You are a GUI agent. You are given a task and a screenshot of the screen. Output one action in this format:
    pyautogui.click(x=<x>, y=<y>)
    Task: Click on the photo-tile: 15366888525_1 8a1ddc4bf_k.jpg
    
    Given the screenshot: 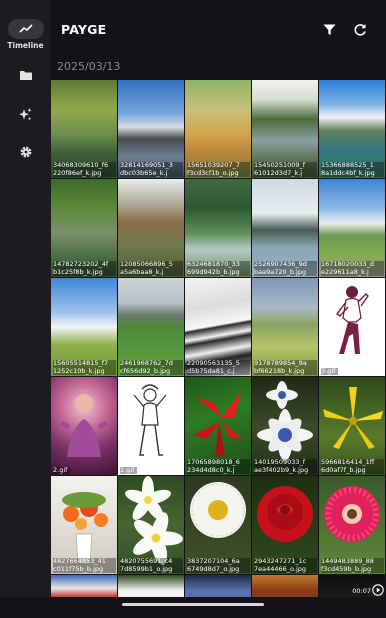 What is the action you would take?
    pyautogui.click(x=352, y=129)
    